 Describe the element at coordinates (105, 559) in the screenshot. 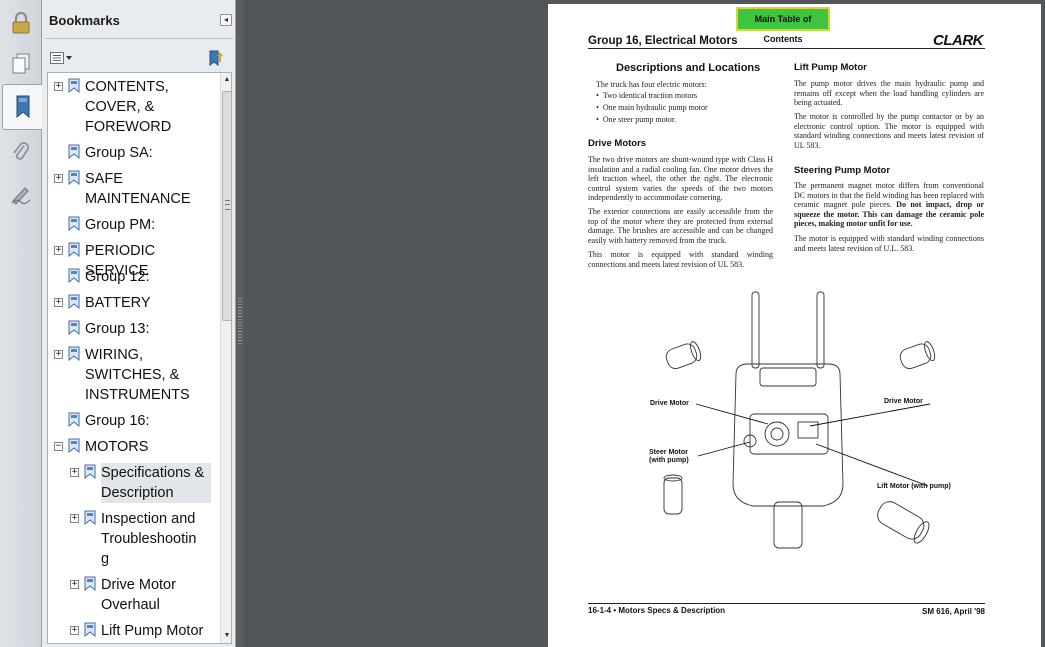

I see `bookmark-label-line: g` at that location.